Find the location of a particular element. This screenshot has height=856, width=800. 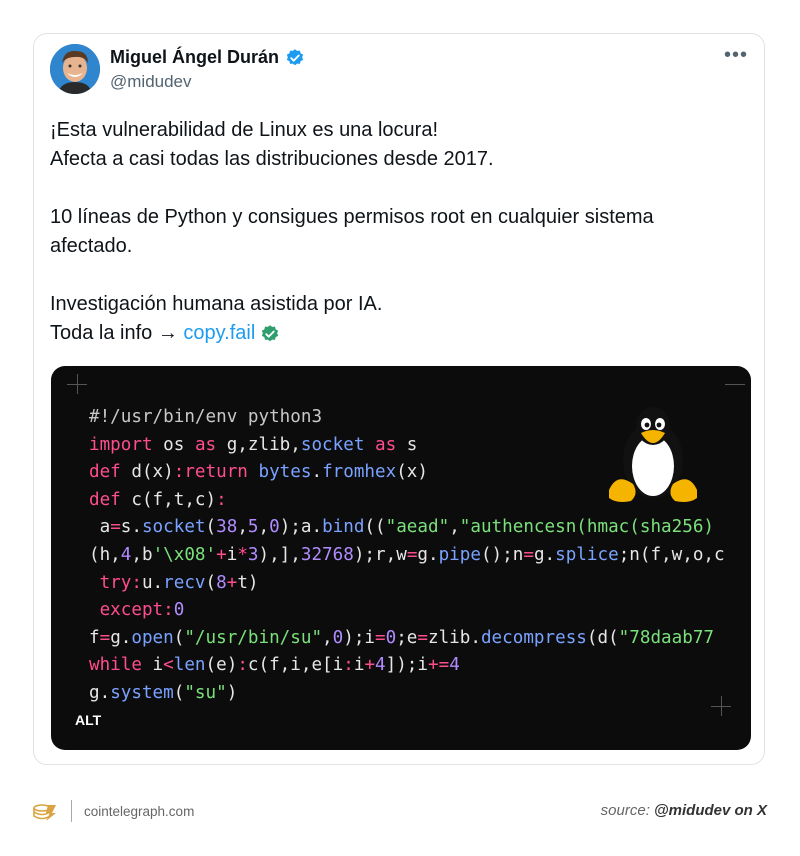

info-prefix: Toda la info → is located at coordinates (117, 333).